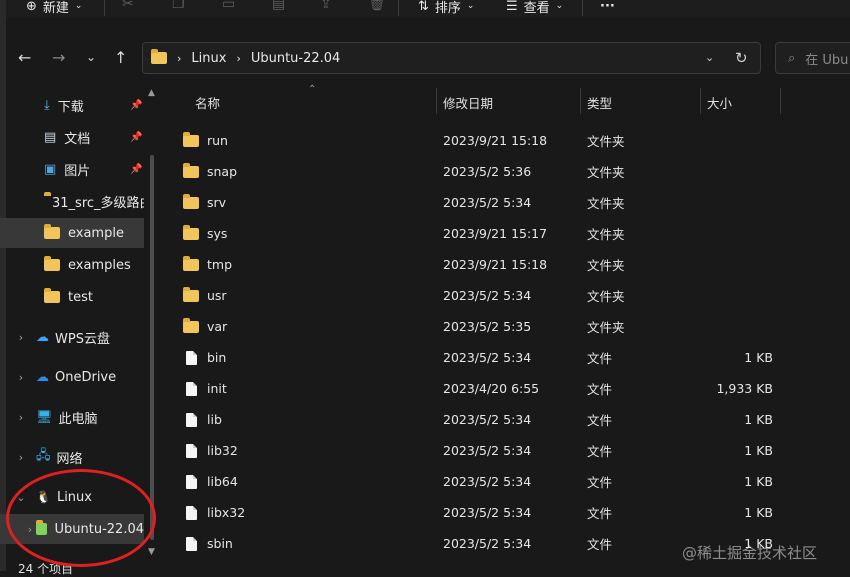 The width and height of the screenshot is (850, 577). Describe the element at coordinates (72, 377) in the screenshot. I see `sidebar-item-onedrive: › ☁ OneDrive` at that location.